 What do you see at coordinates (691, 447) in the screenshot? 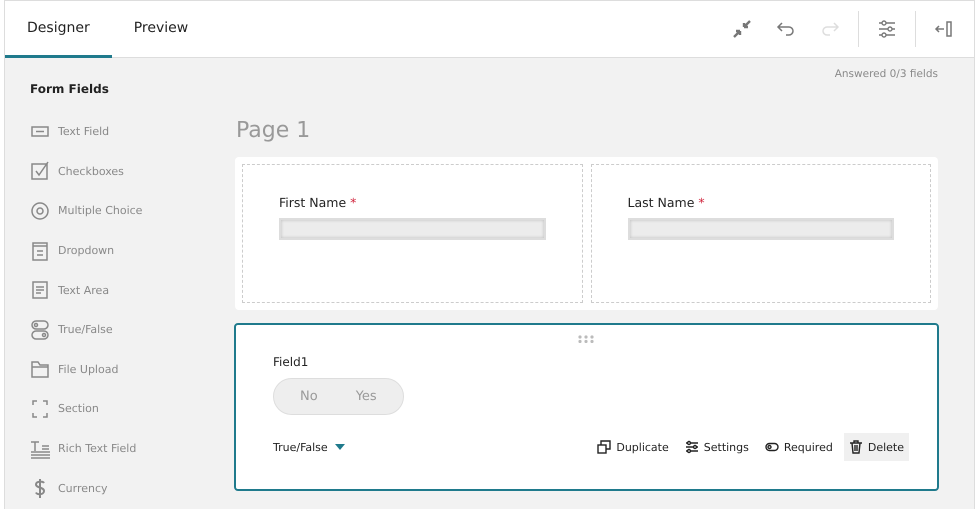
I see `settings-icon` at bounding box center [691, 447].